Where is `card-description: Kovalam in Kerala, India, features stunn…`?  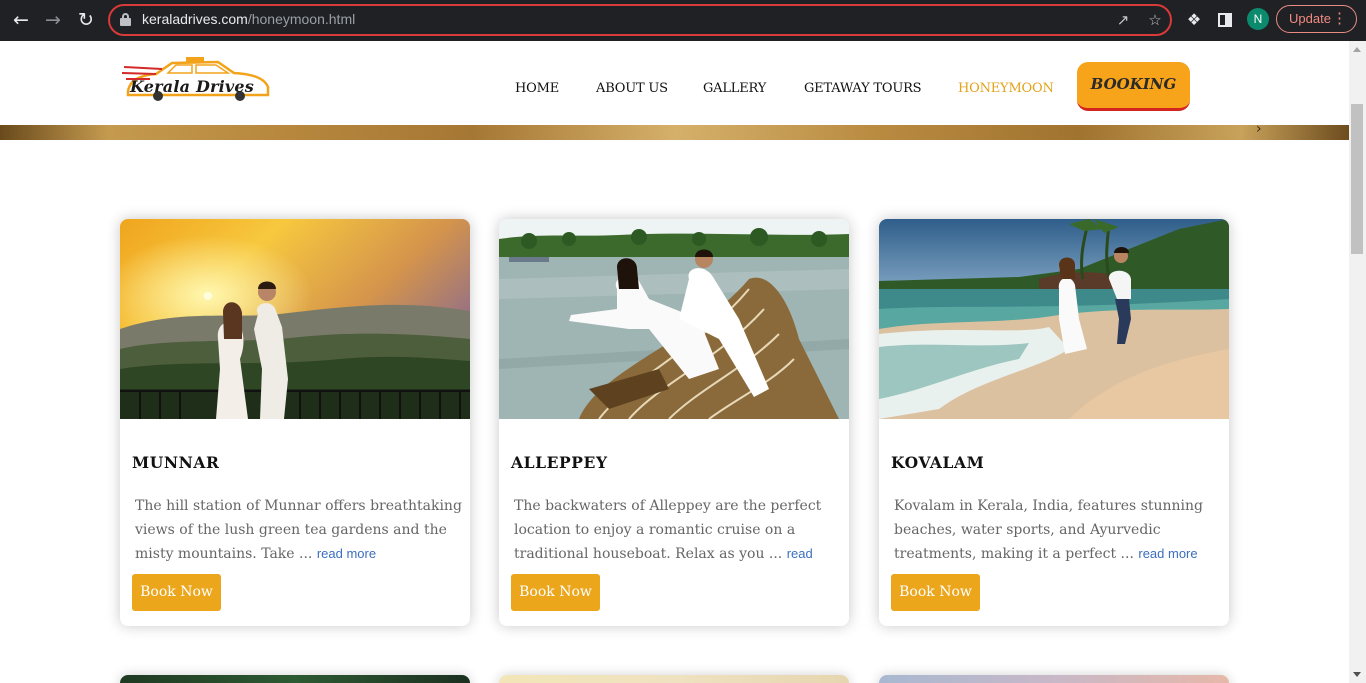 card-description: Kovalam in Kerala, India, features stunn… is located at coordinates (1059, 531).